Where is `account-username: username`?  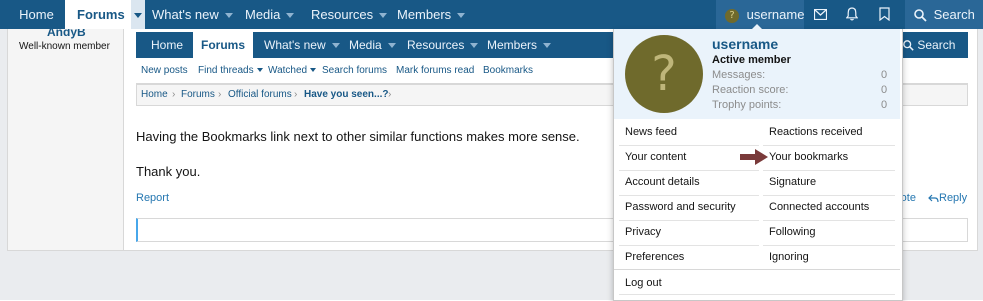 account-username: username is located at coordinates (775, 14).